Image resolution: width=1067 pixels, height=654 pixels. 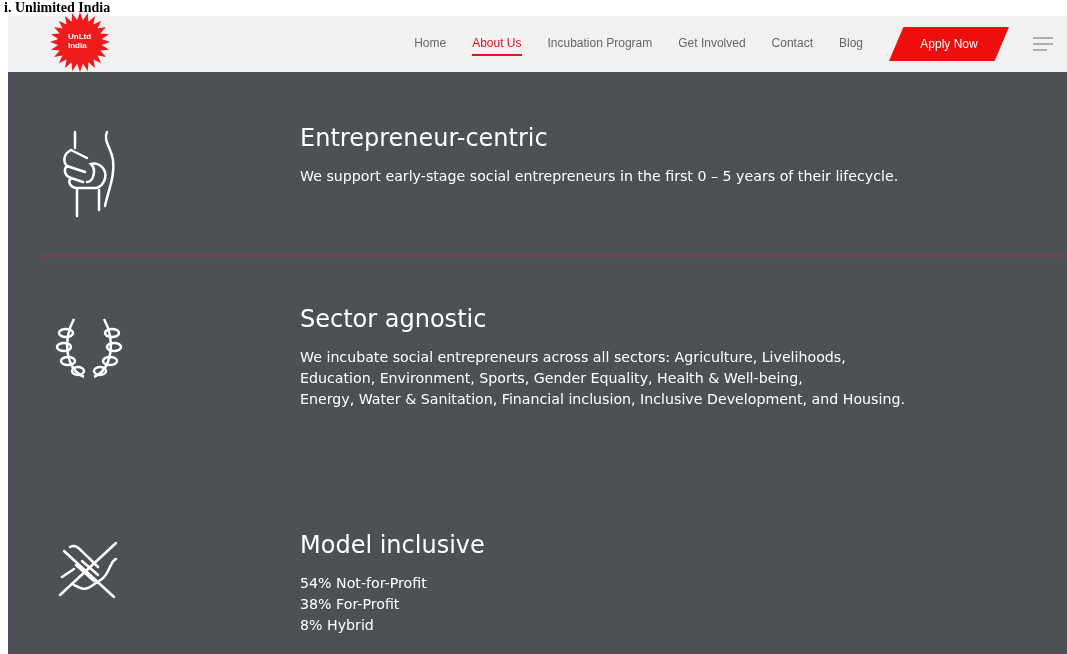 What do you see at coordinates (600, 44) in the screenshot?
I see `nav-link: Incubation Program` at bounding box center [600, 44].